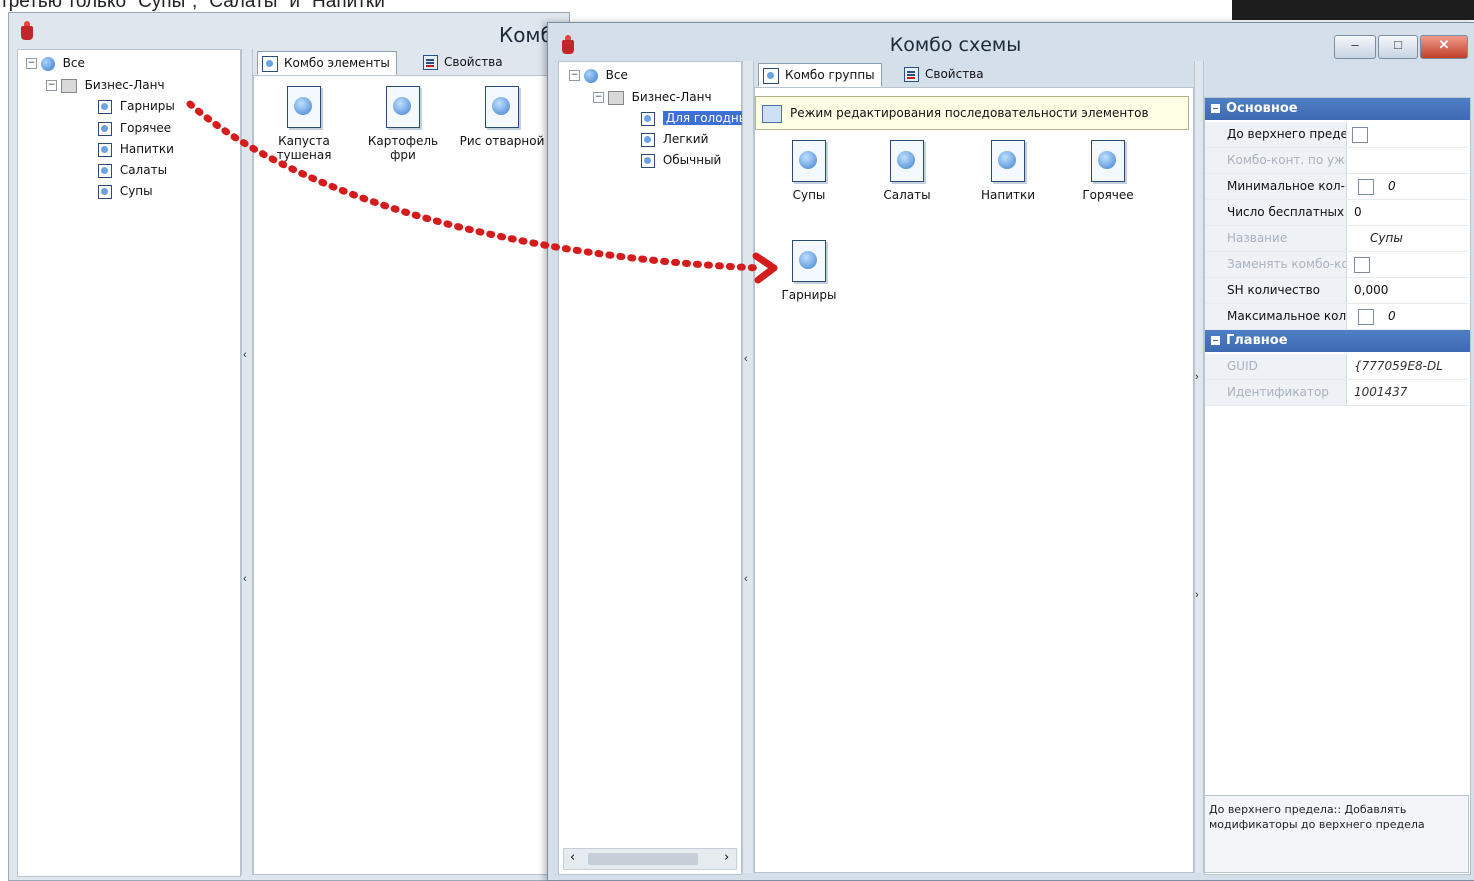 The image size is (1474, 881). I want to click on drag-arrow-overlay, so click(482, 192).